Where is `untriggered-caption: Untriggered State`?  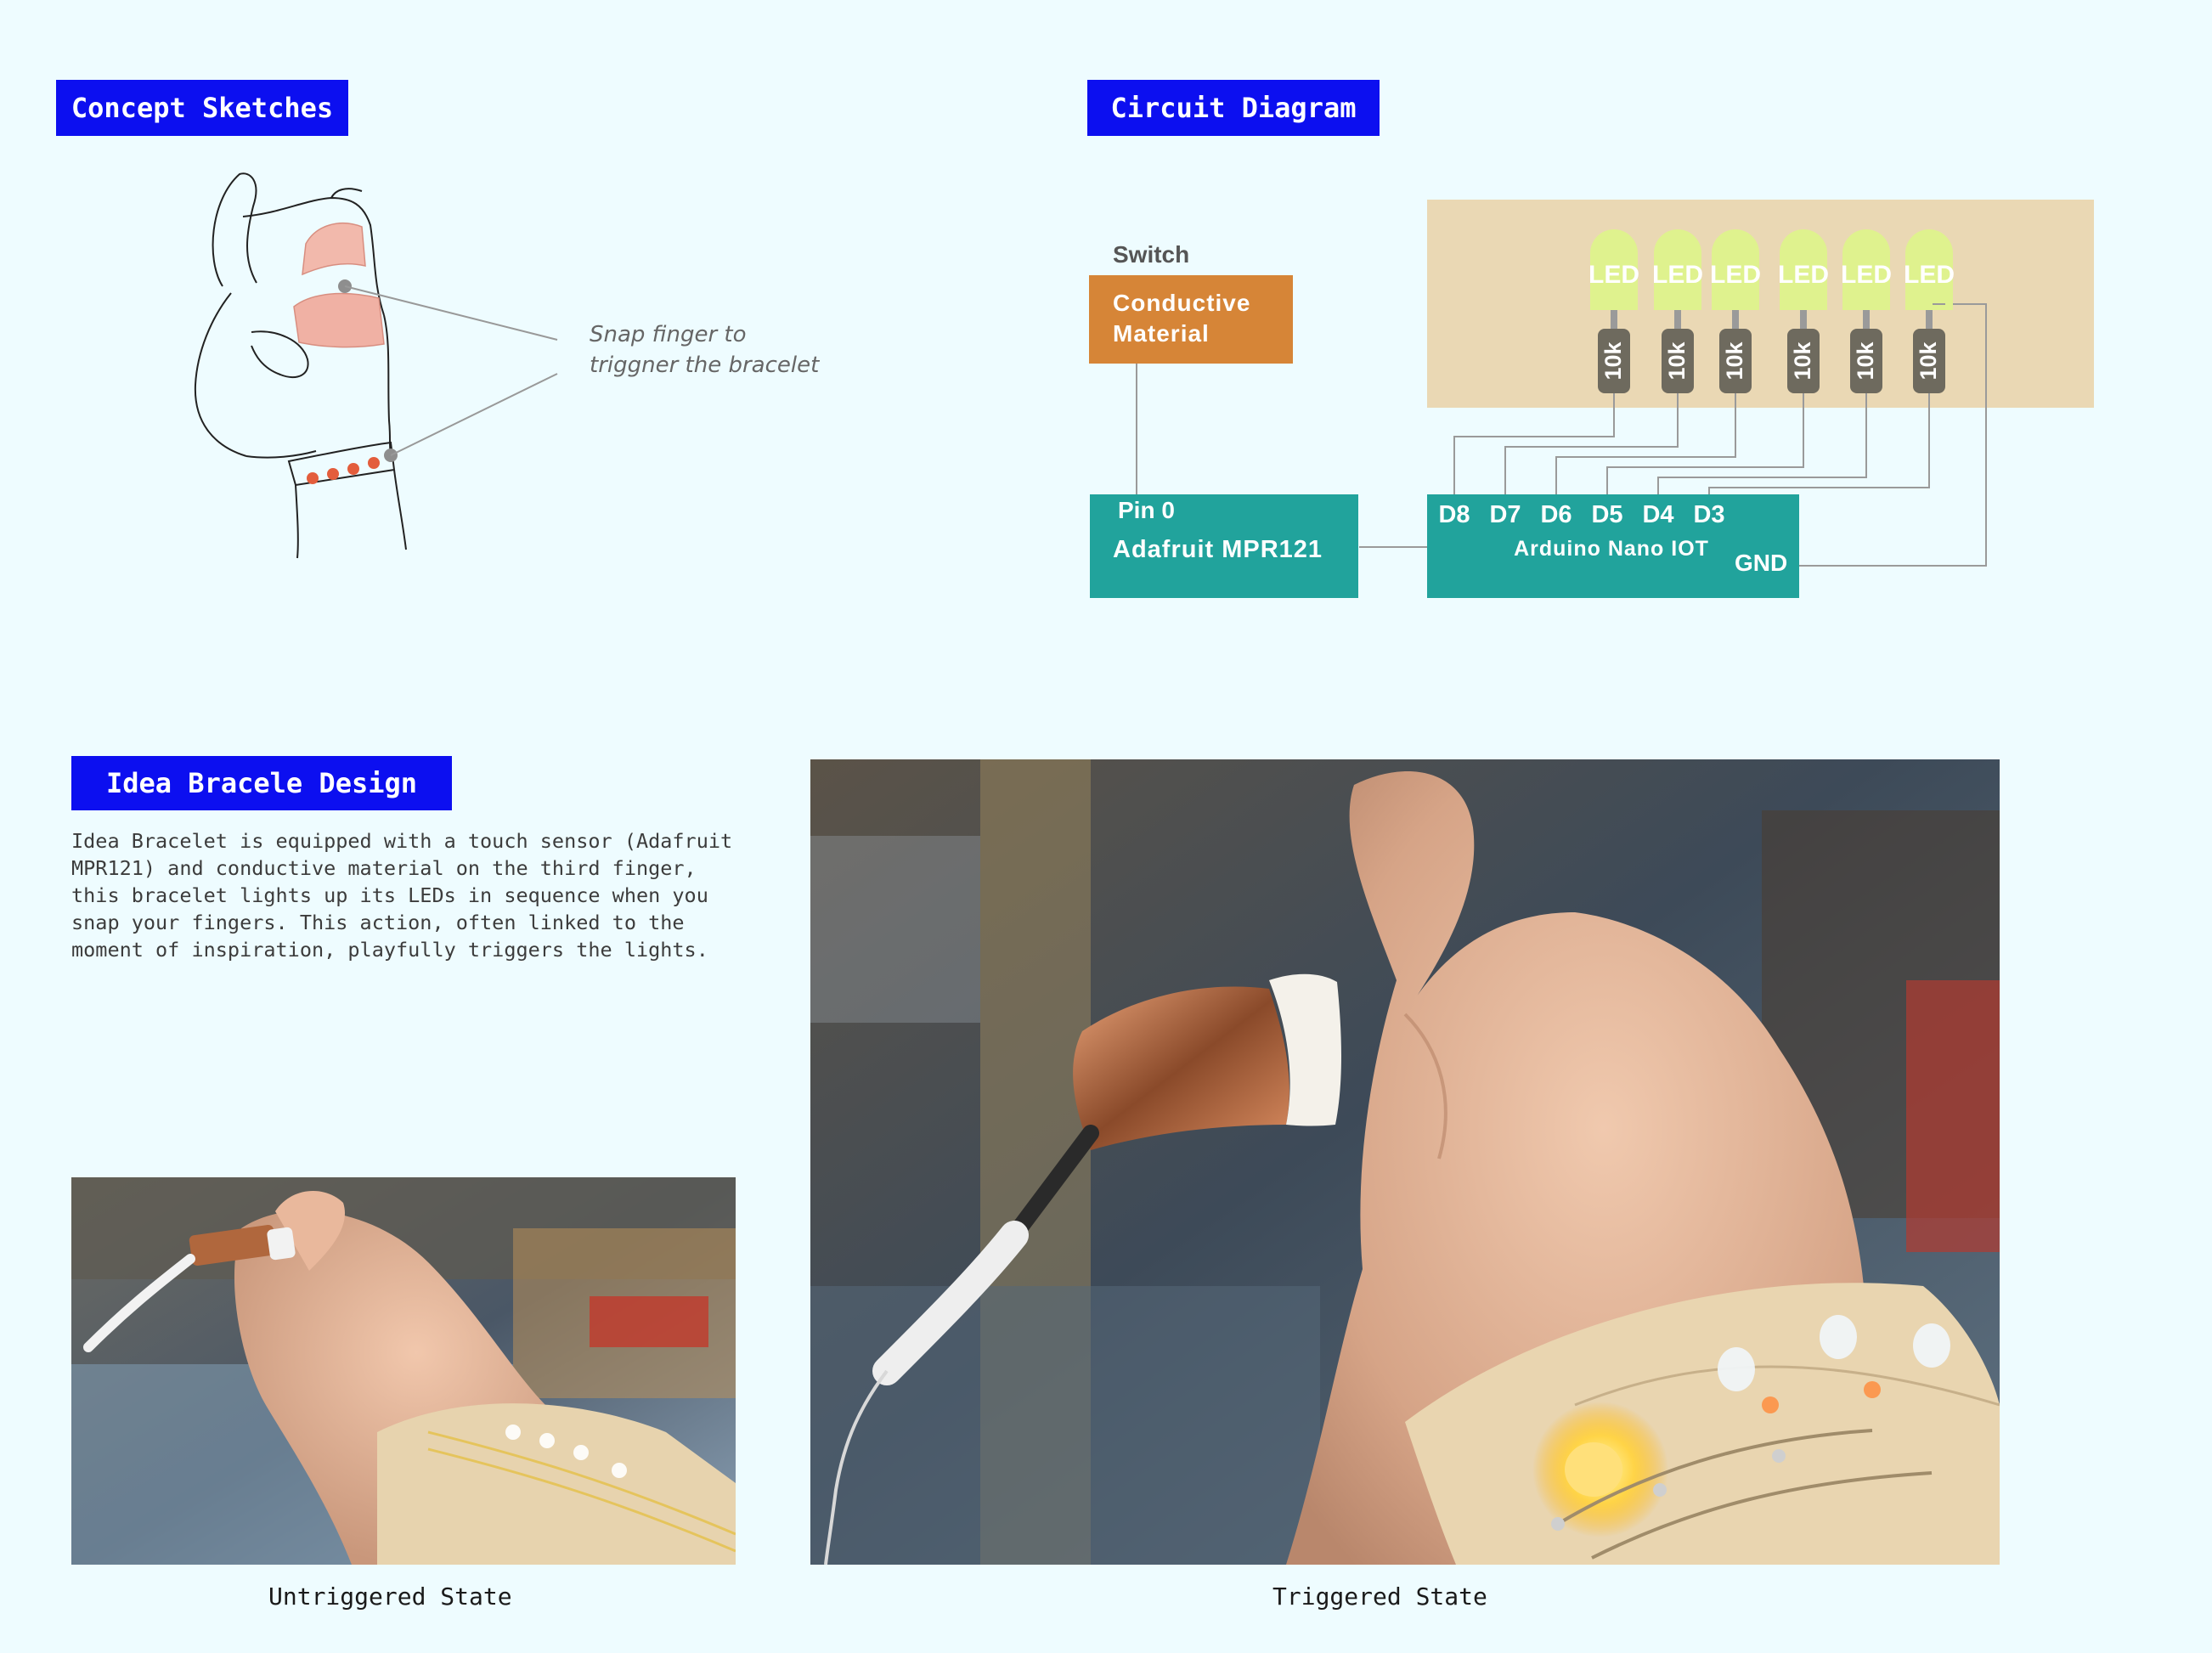
untriggered-caption: Untriggered State is located at coordinates (390, 1596).